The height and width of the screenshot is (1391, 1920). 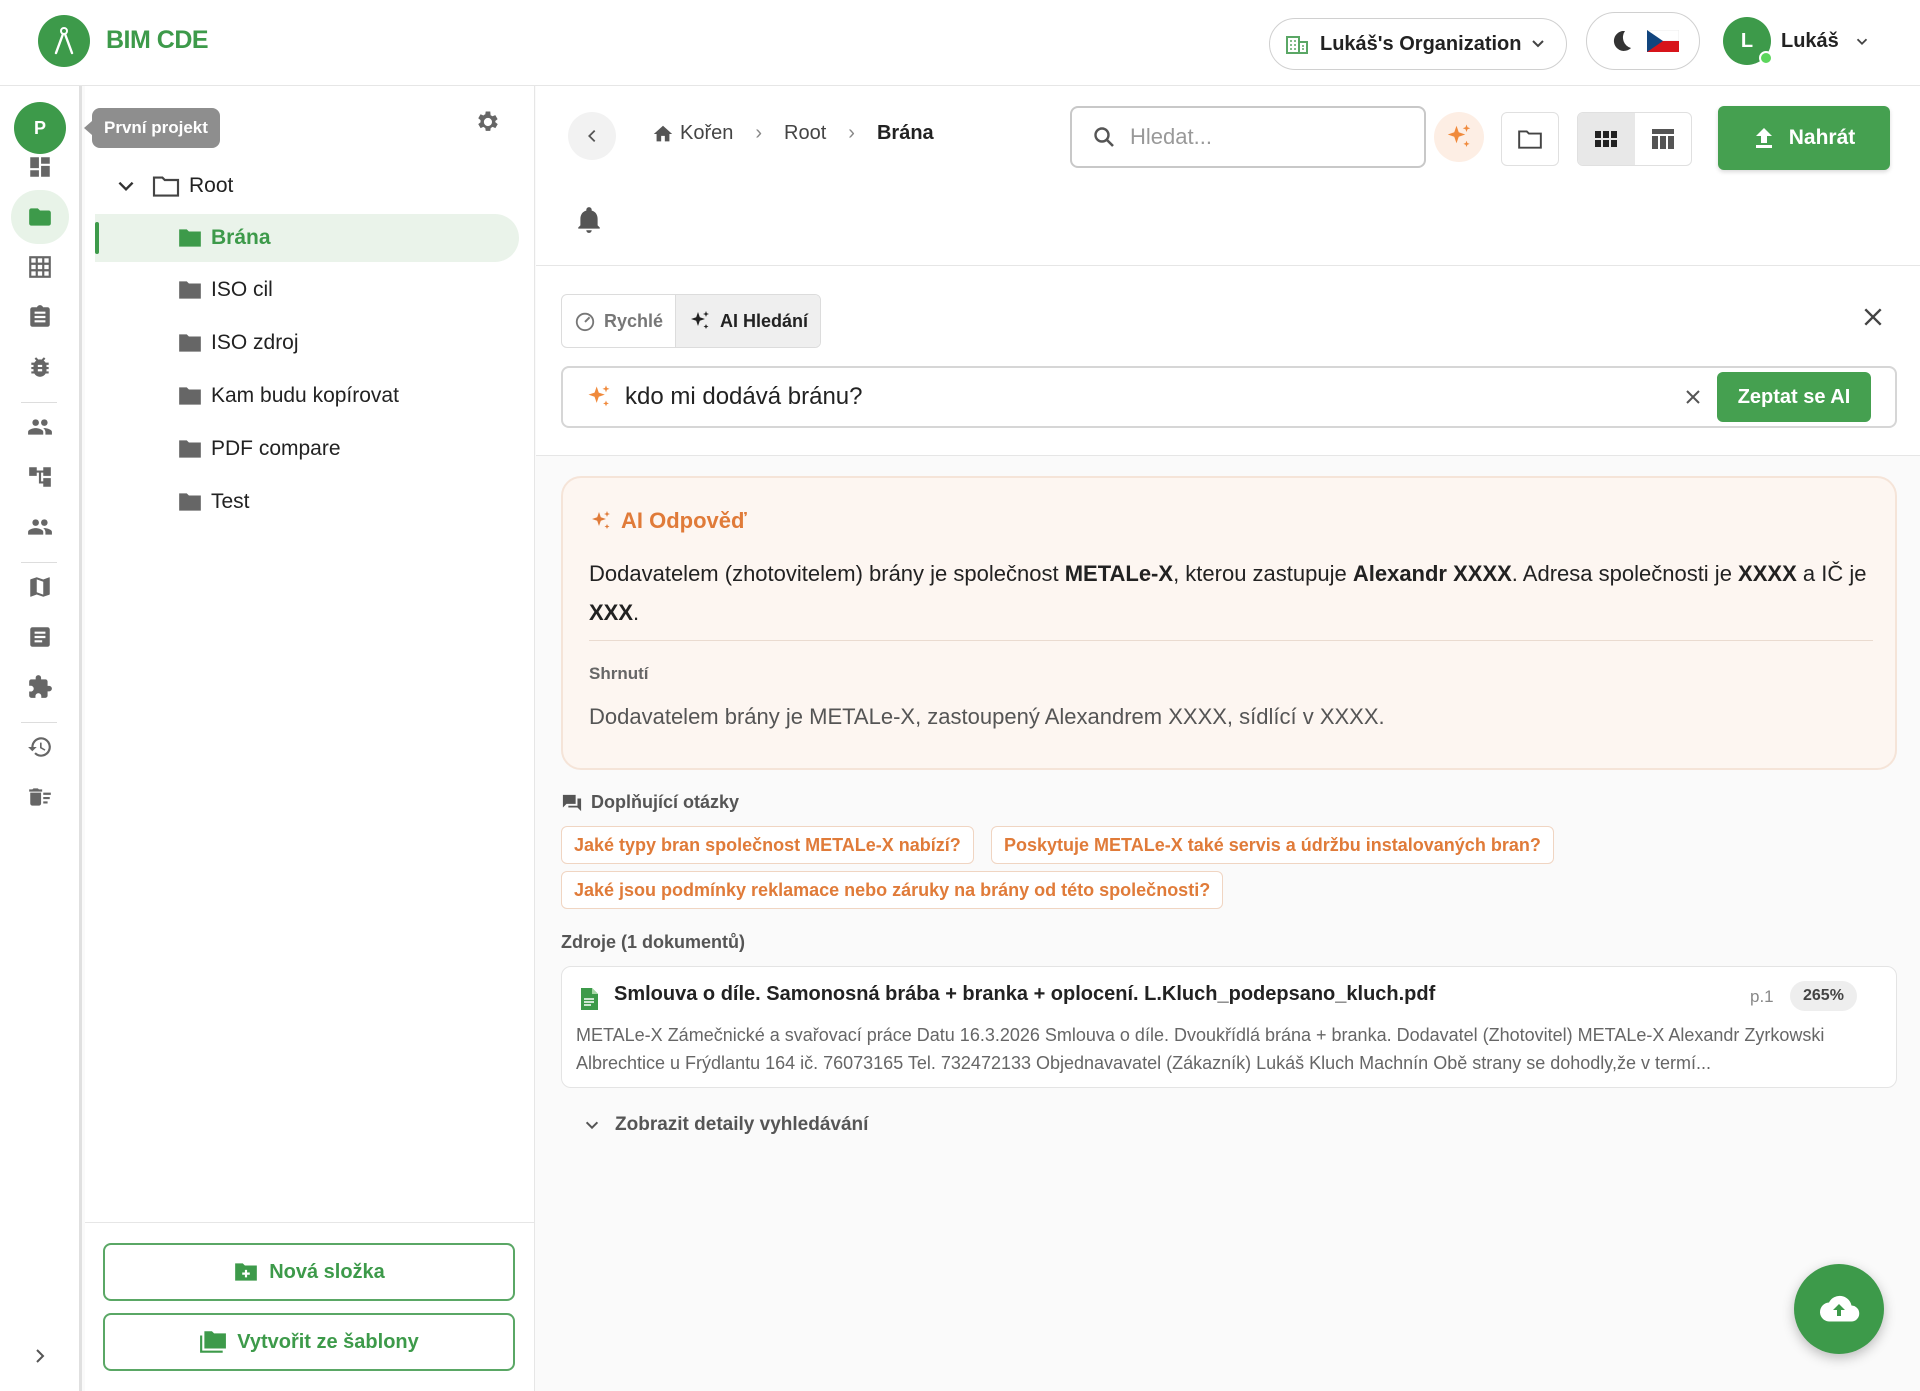 I want to click on answer-text: ., so click(x=636, y=612).